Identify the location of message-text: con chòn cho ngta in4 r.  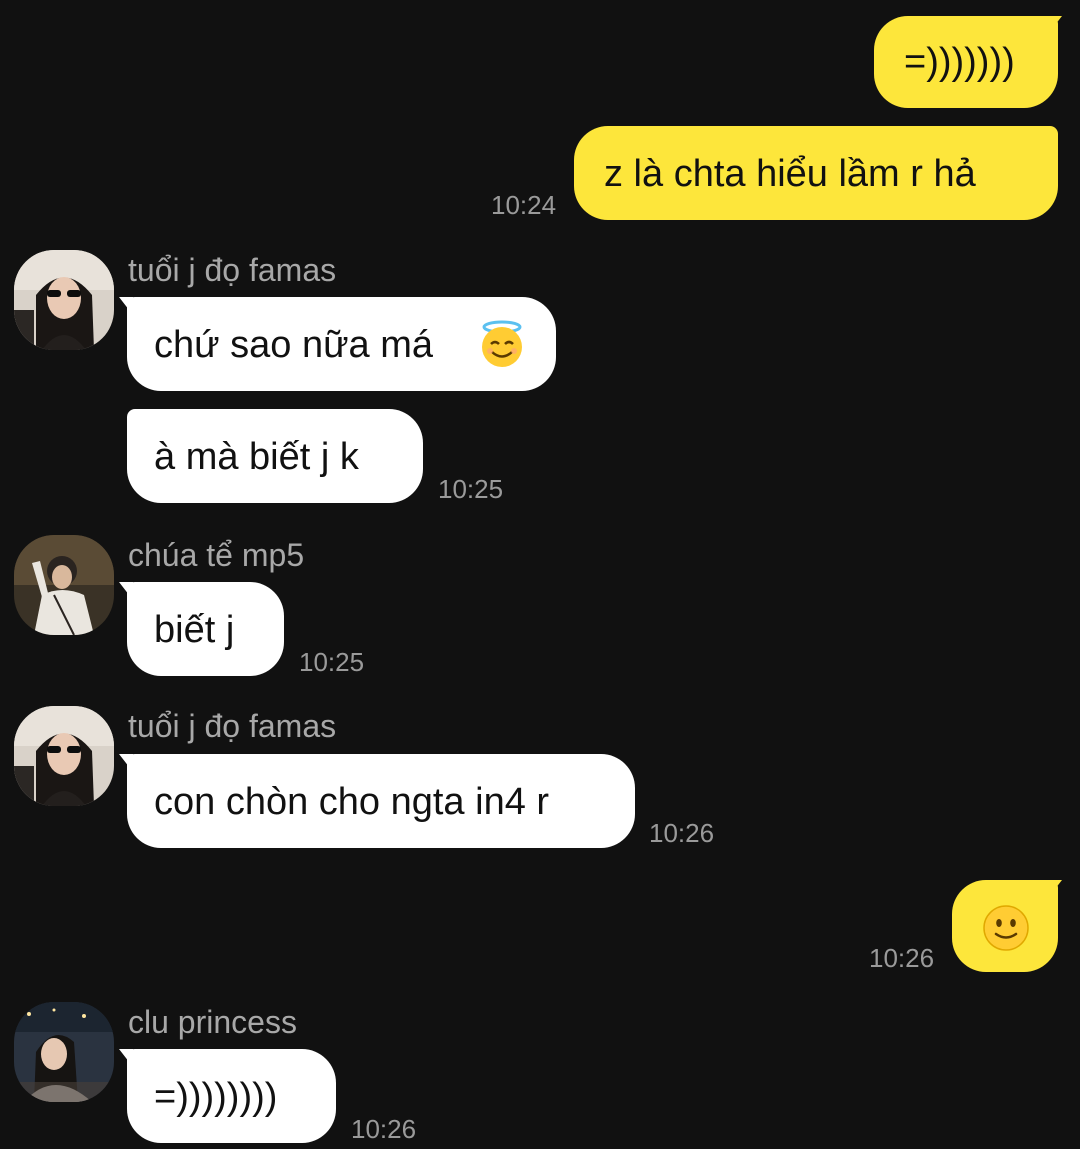
(352, 802).